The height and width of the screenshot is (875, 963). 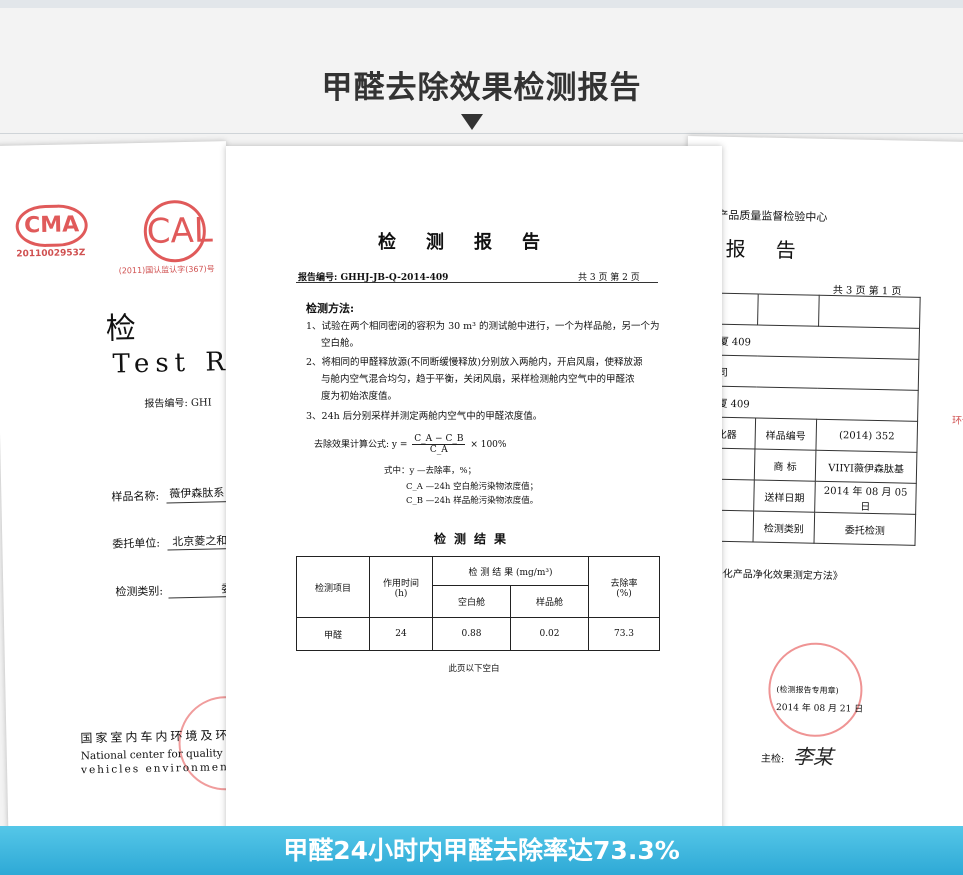 I want to click on header-rate: 去除率 (%), so click(x=624, y=587).